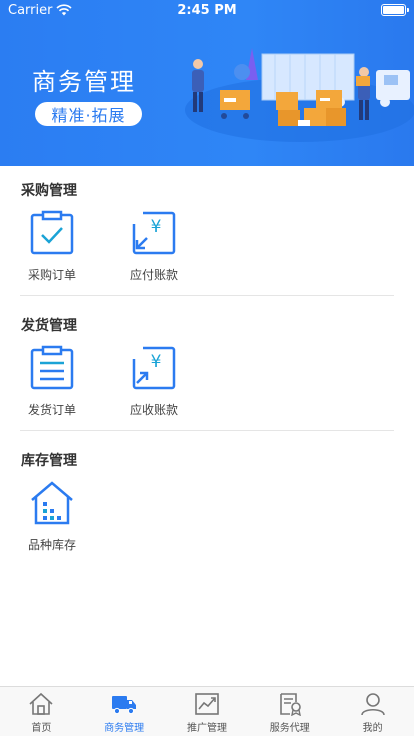 This screenshot has width=414, height=736. What do you see at coordinates (124, 728) in the screenshot?
I see `tab-label: 商务管理` at bounding box center [124, 728].